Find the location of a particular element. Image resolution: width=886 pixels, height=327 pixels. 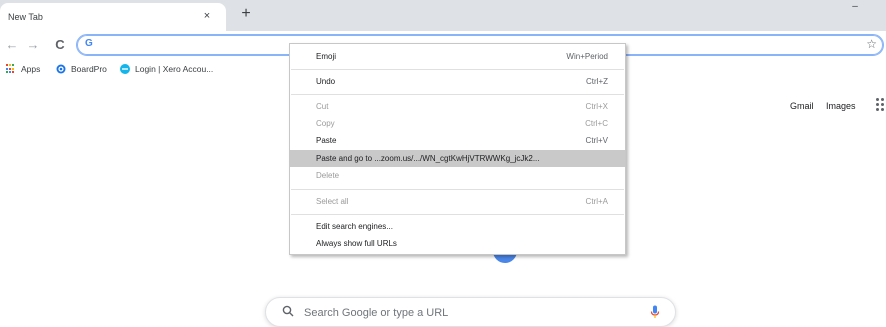

menu-item-shortcut: Win+Period is located at coordinates (587, 56).